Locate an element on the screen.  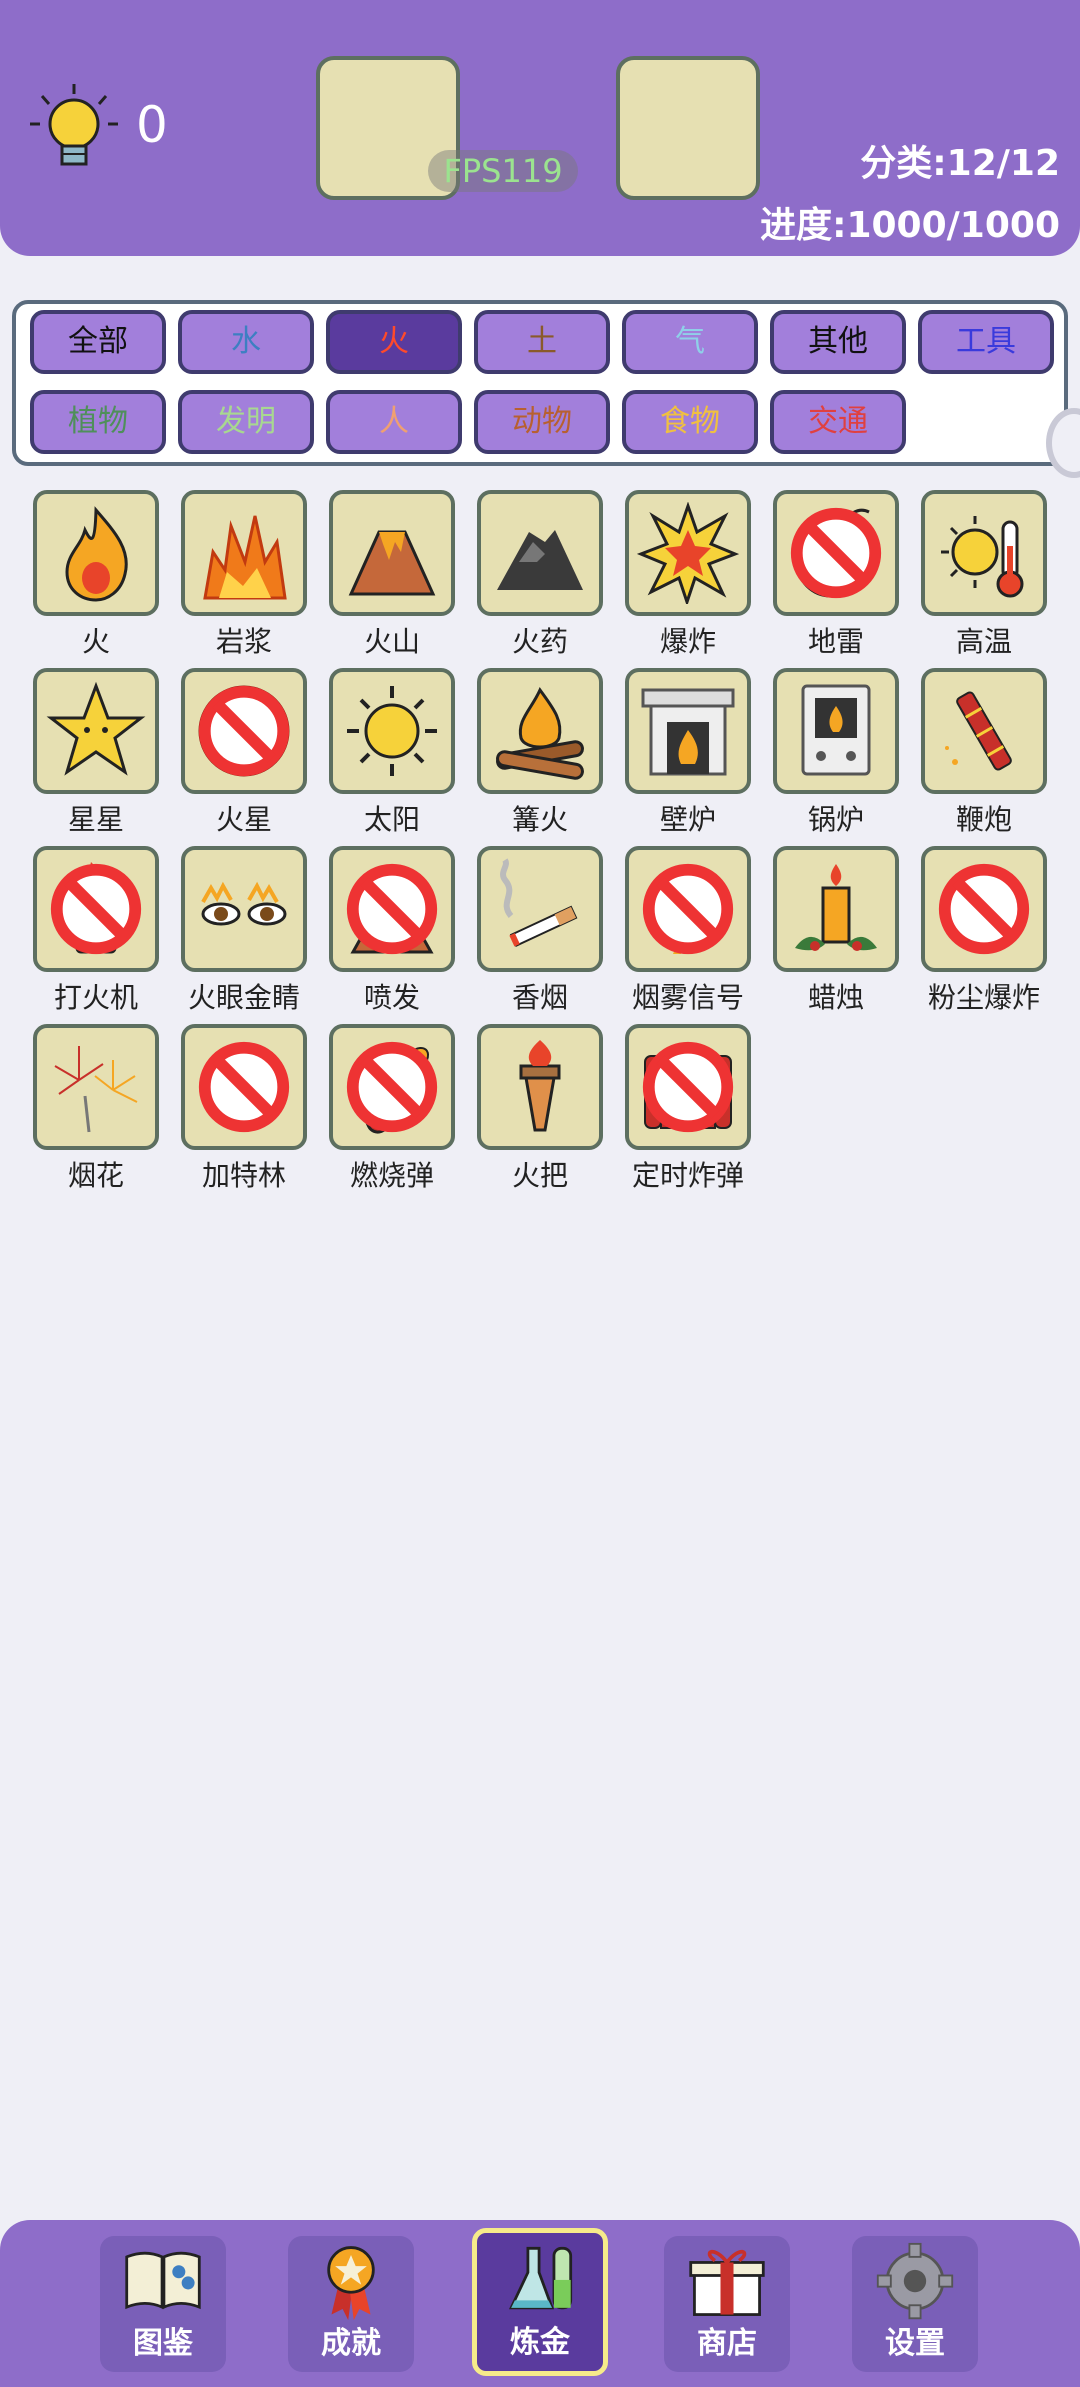
element-label: 火山 is located at coordinates (391, 641).